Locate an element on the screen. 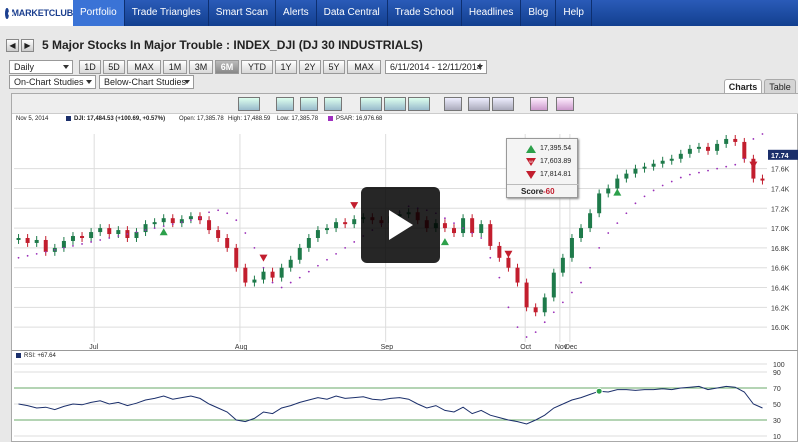 This screenshot has width=798, height=442. green-up-triangle-icon is located at coordinates (531, 149).